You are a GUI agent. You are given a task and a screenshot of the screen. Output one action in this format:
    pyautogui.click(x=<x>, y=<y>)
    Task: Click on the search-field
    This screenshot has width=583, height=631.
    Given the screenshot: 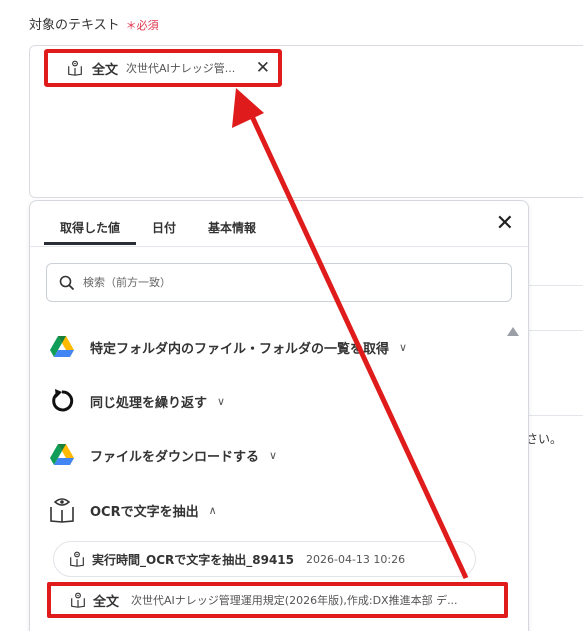 What is the action you would take?
    pyautogui.click(x=279, y=282)
    